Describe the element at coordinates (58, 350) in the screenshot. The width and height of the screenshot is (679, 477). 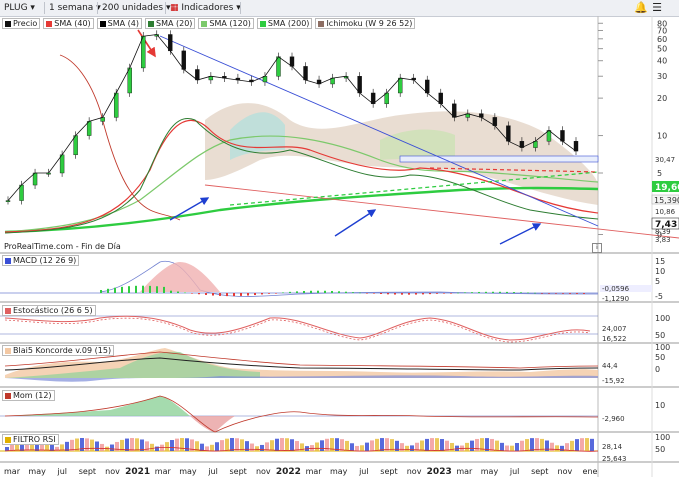
I see `koncorde-title: Blai5 Koncorde v.09 (15)` at that location.